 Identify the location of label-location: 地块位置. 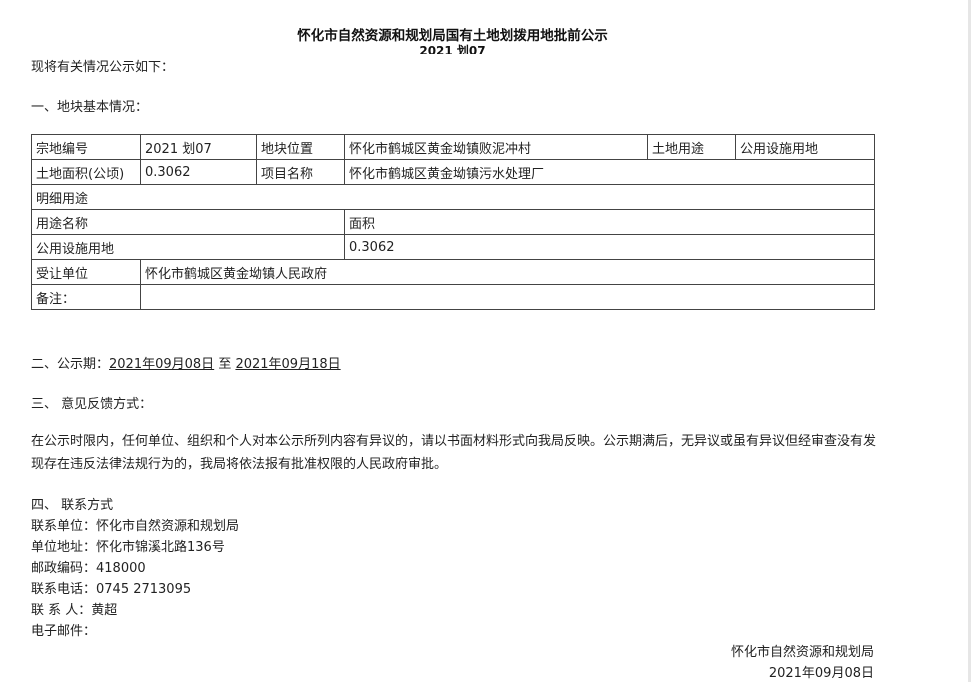
(300, 147).